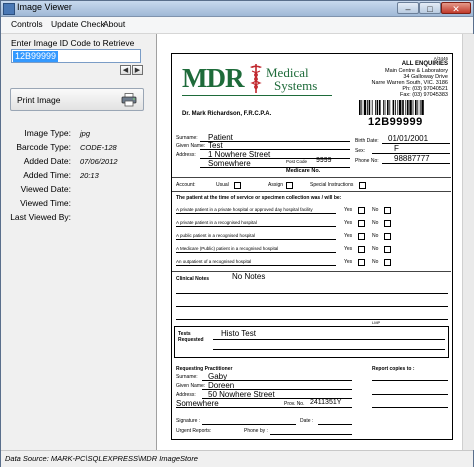 Image resolution: width=474 pixels, height=467 pixels. What do you see at coordinates (215, 145) in the screenshot?
I see `patient-given: Test` at bounding box center [215, 145].